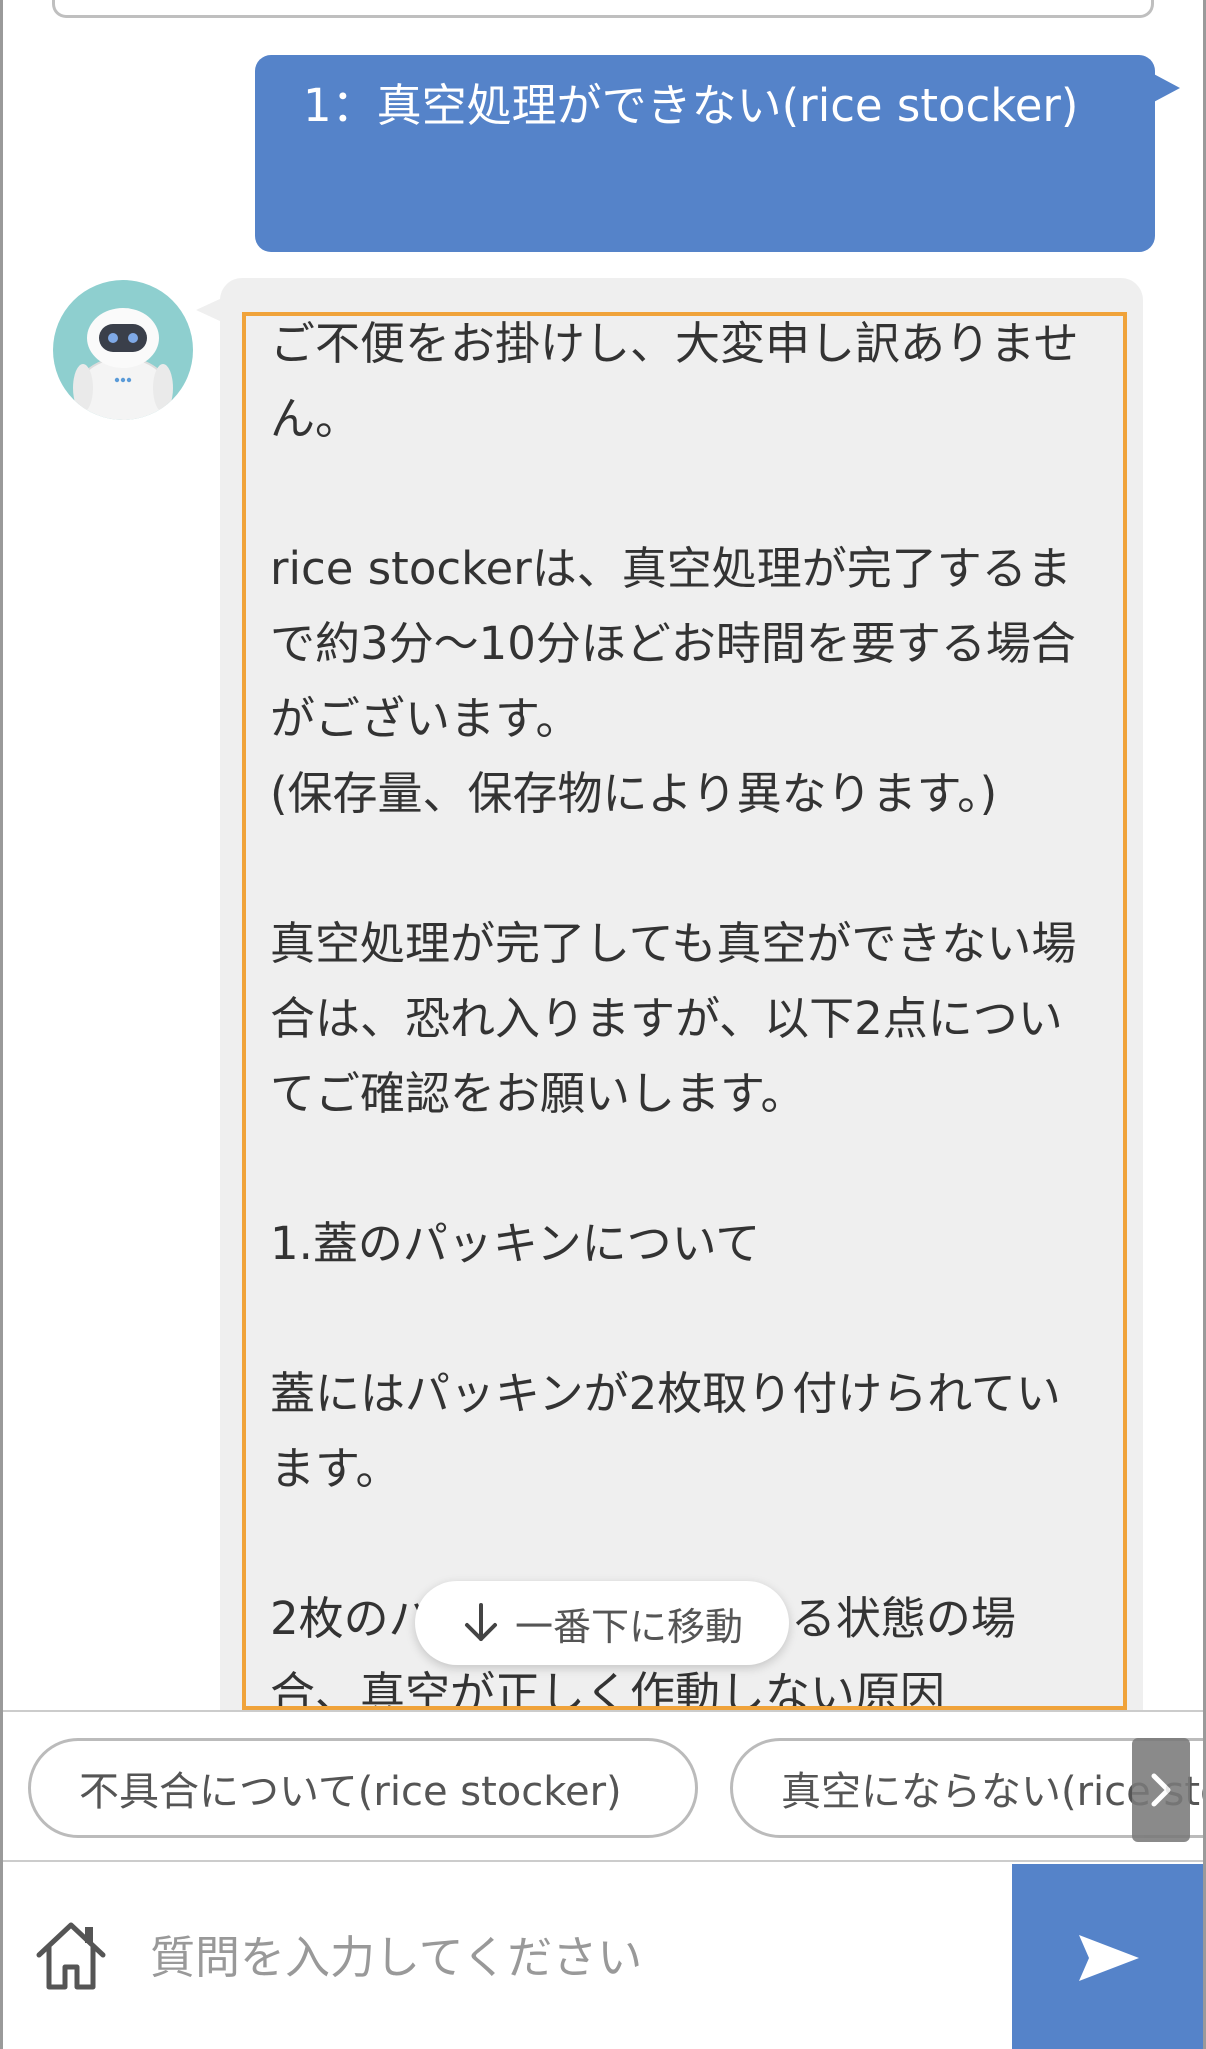 Image resolution: width=1206 pixels, height=2049 pixels. What do you see at coordinates (603, 9) in the screenshot?
I see `previous-message-bubble` at bounding box center [603, 9].